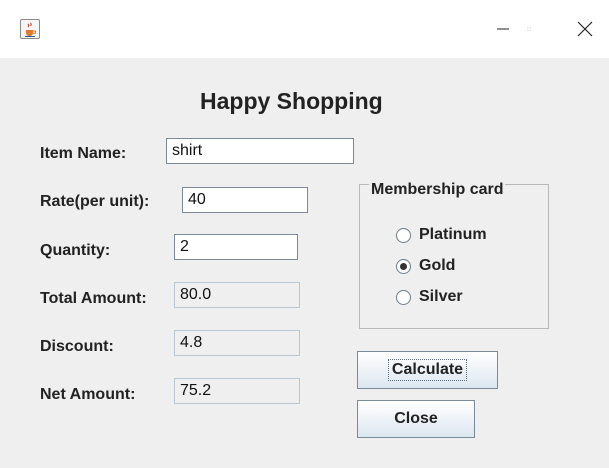  I want to click on close-button-label: Close, so click(416, 418).